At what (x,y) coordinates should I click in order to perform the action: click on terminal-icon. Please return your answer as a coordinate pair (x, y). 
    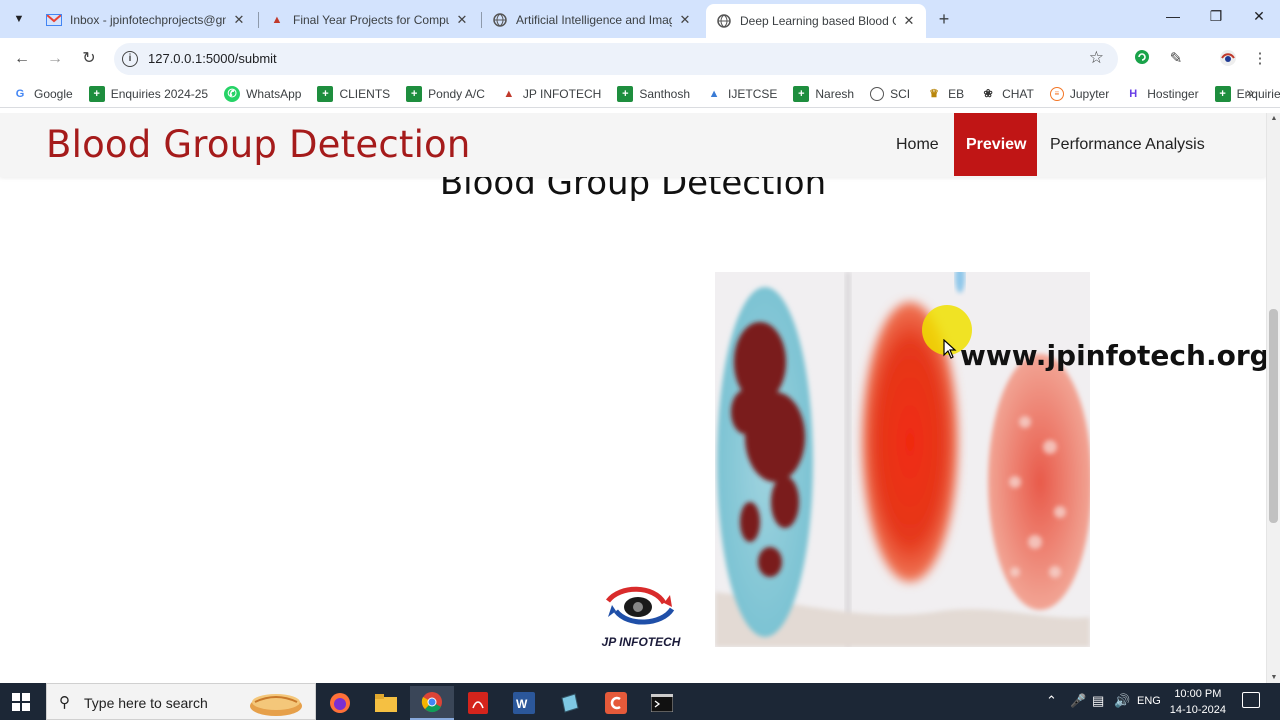
    Looking at the image, I should click on (662, 703).